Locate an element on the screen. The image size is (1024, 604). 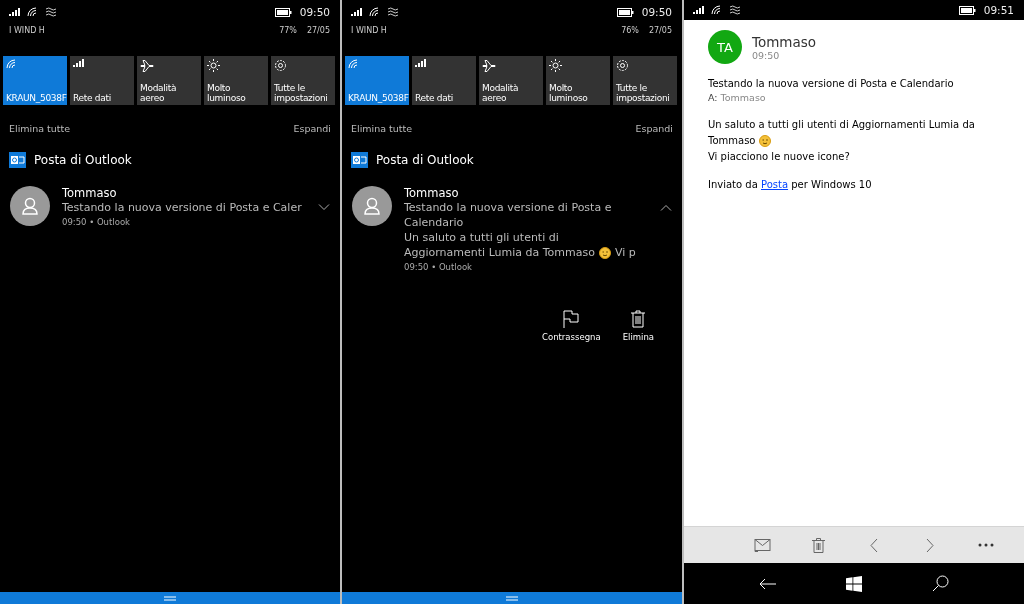
search-icon is located at coordinates (940, 583).